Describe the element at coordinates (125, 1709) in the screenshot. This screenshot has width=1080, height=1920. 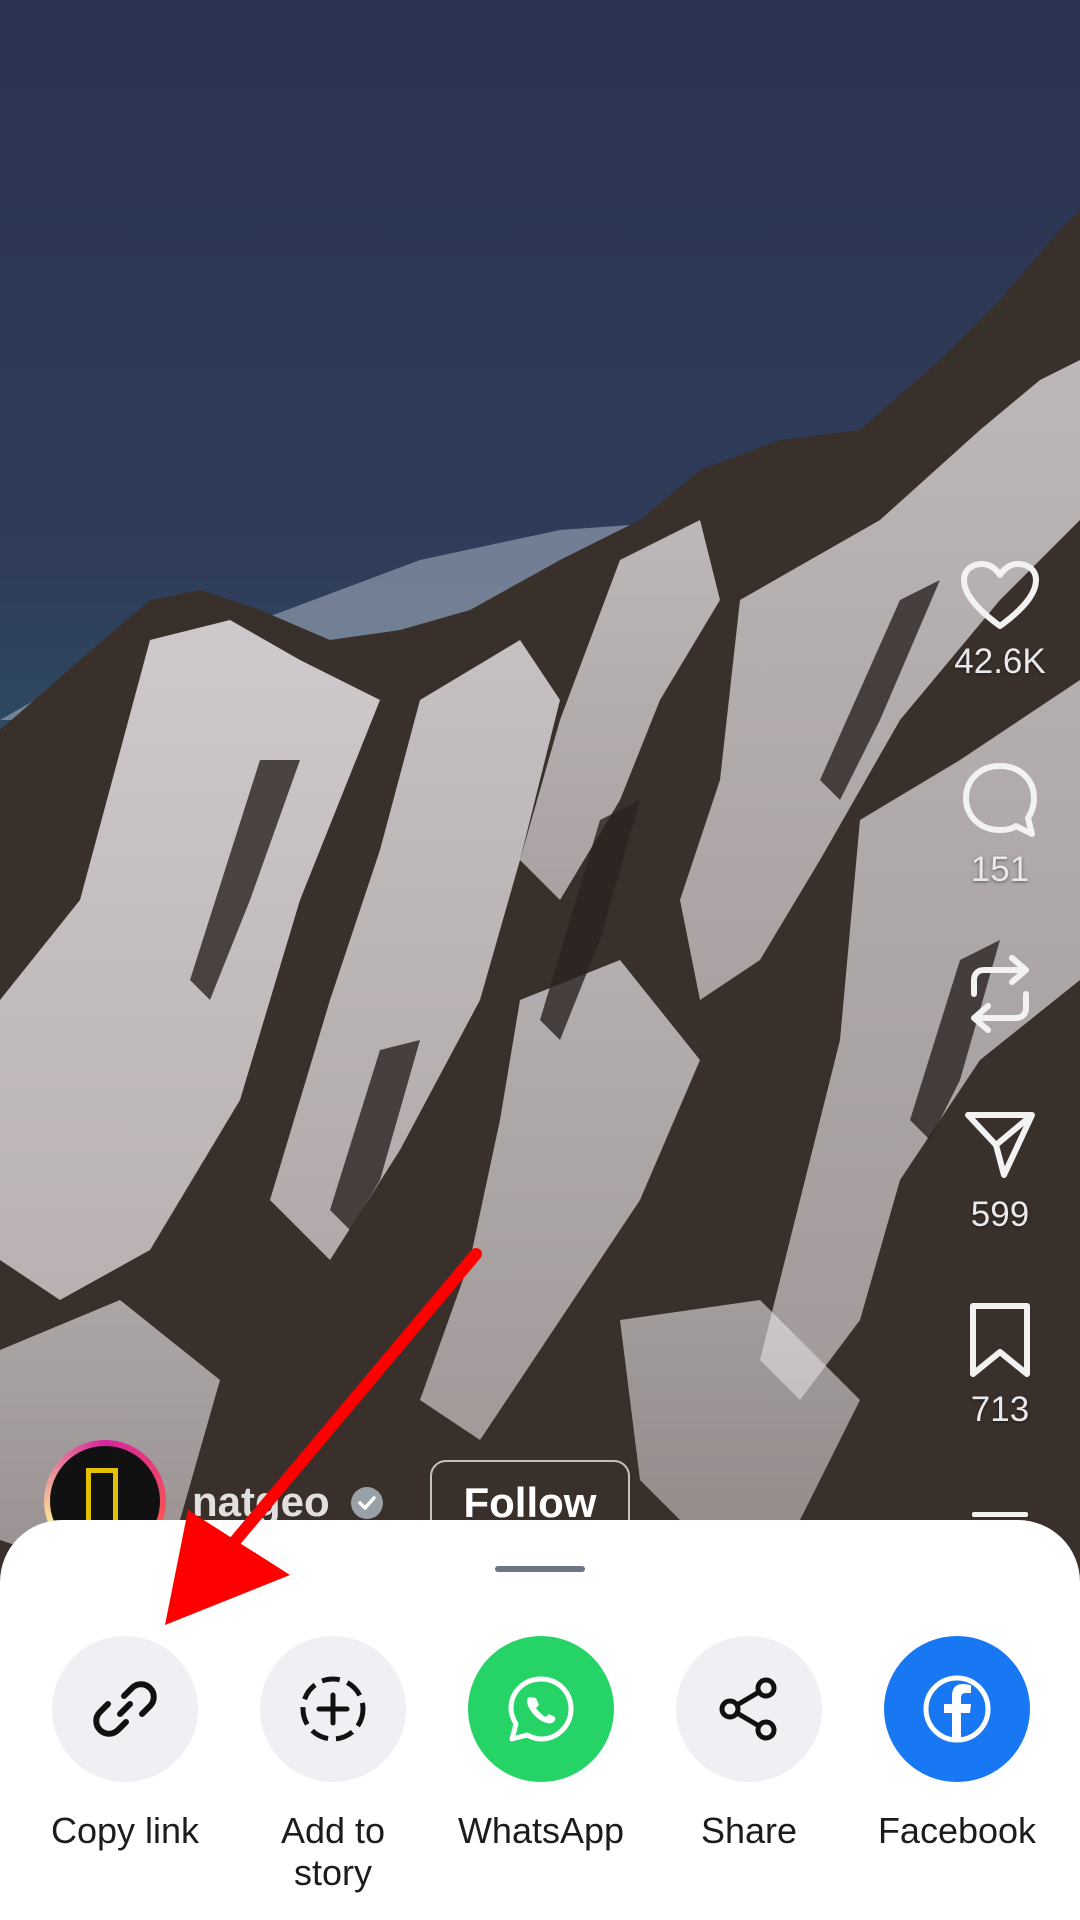
I see `link-icon` at that location.